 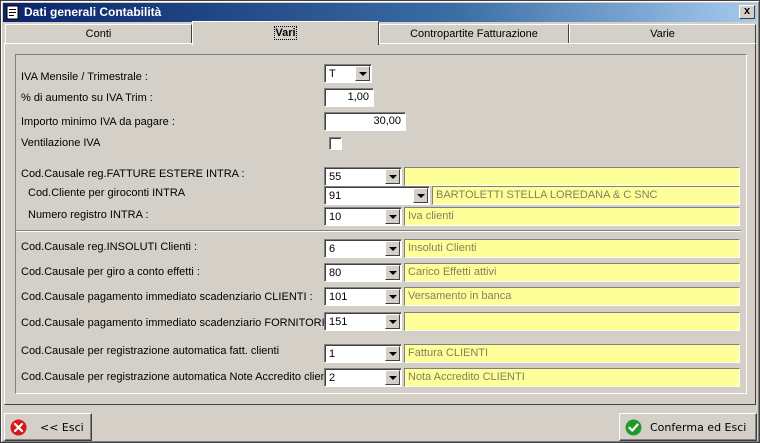 I want to click on title-bar: Dati generali Contabilità x, so click(x=380, y=12).